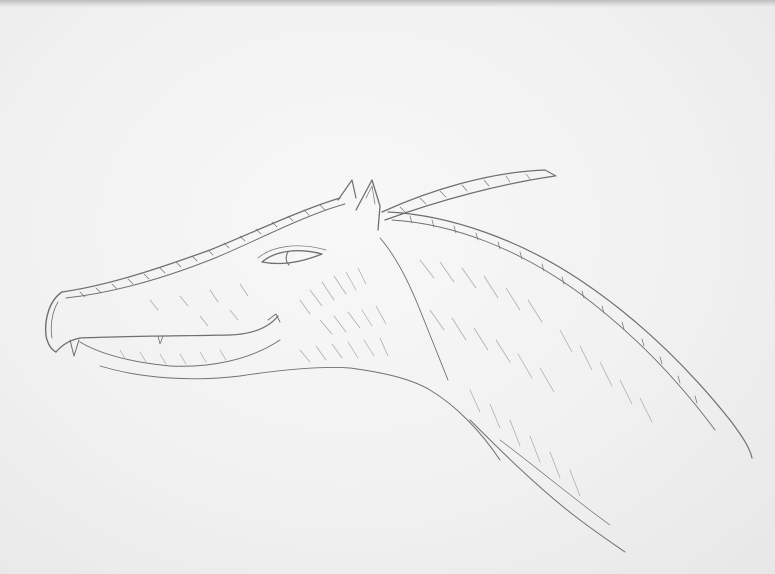 This screenshot has height=574, width=775. What do you see at coordinates (292, 255) in the screenshot?
I see `eye-icon` at bounding box center [292, 255].